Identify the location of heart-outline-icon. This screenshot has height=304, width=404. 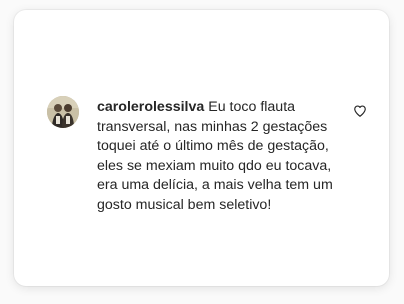
(360, 111).